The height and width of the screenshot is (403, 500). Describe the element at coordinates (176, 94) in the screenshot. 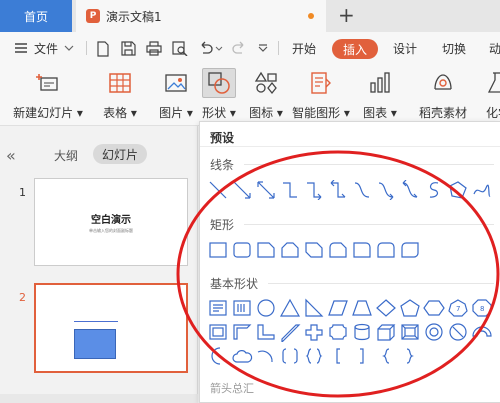

I see `picture-button: 图片 ▾` at that location.